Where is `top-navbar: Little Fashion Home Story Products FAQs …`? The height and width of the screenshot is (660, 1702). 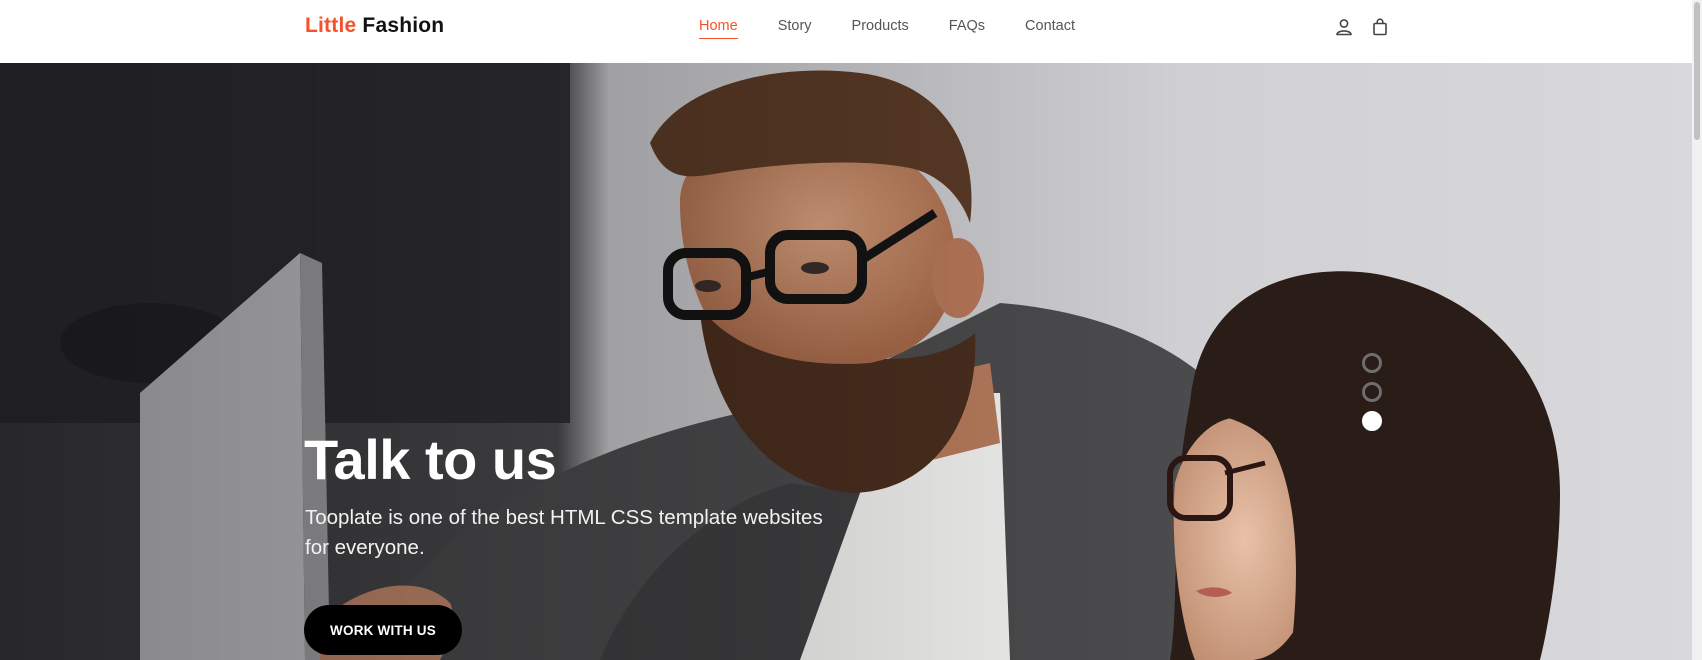
top-navbar: Little Fashion Home Story Products FAQs … is located at coordinates (851, 31).